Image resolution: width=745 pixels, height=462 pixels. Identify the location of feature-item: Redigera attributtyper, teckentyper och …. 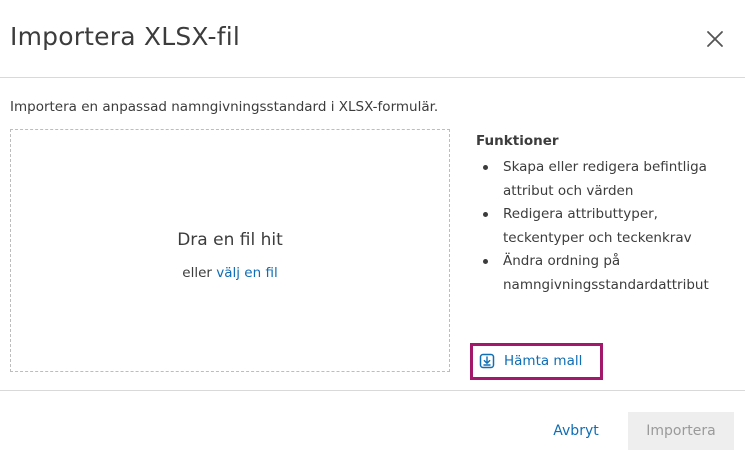
(608, 226).